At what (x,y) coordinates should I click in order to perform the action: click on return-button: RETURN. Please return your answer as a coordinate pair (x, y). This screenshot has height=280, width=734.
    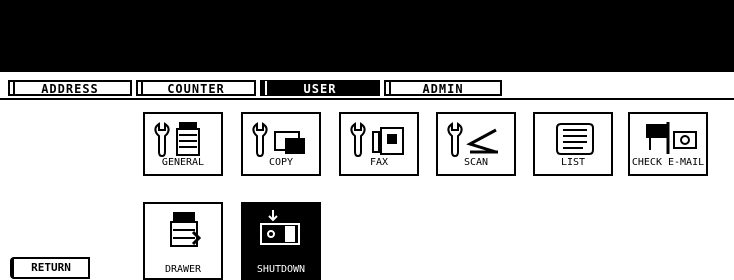
    Looking at the image, I should click on (50, 268).